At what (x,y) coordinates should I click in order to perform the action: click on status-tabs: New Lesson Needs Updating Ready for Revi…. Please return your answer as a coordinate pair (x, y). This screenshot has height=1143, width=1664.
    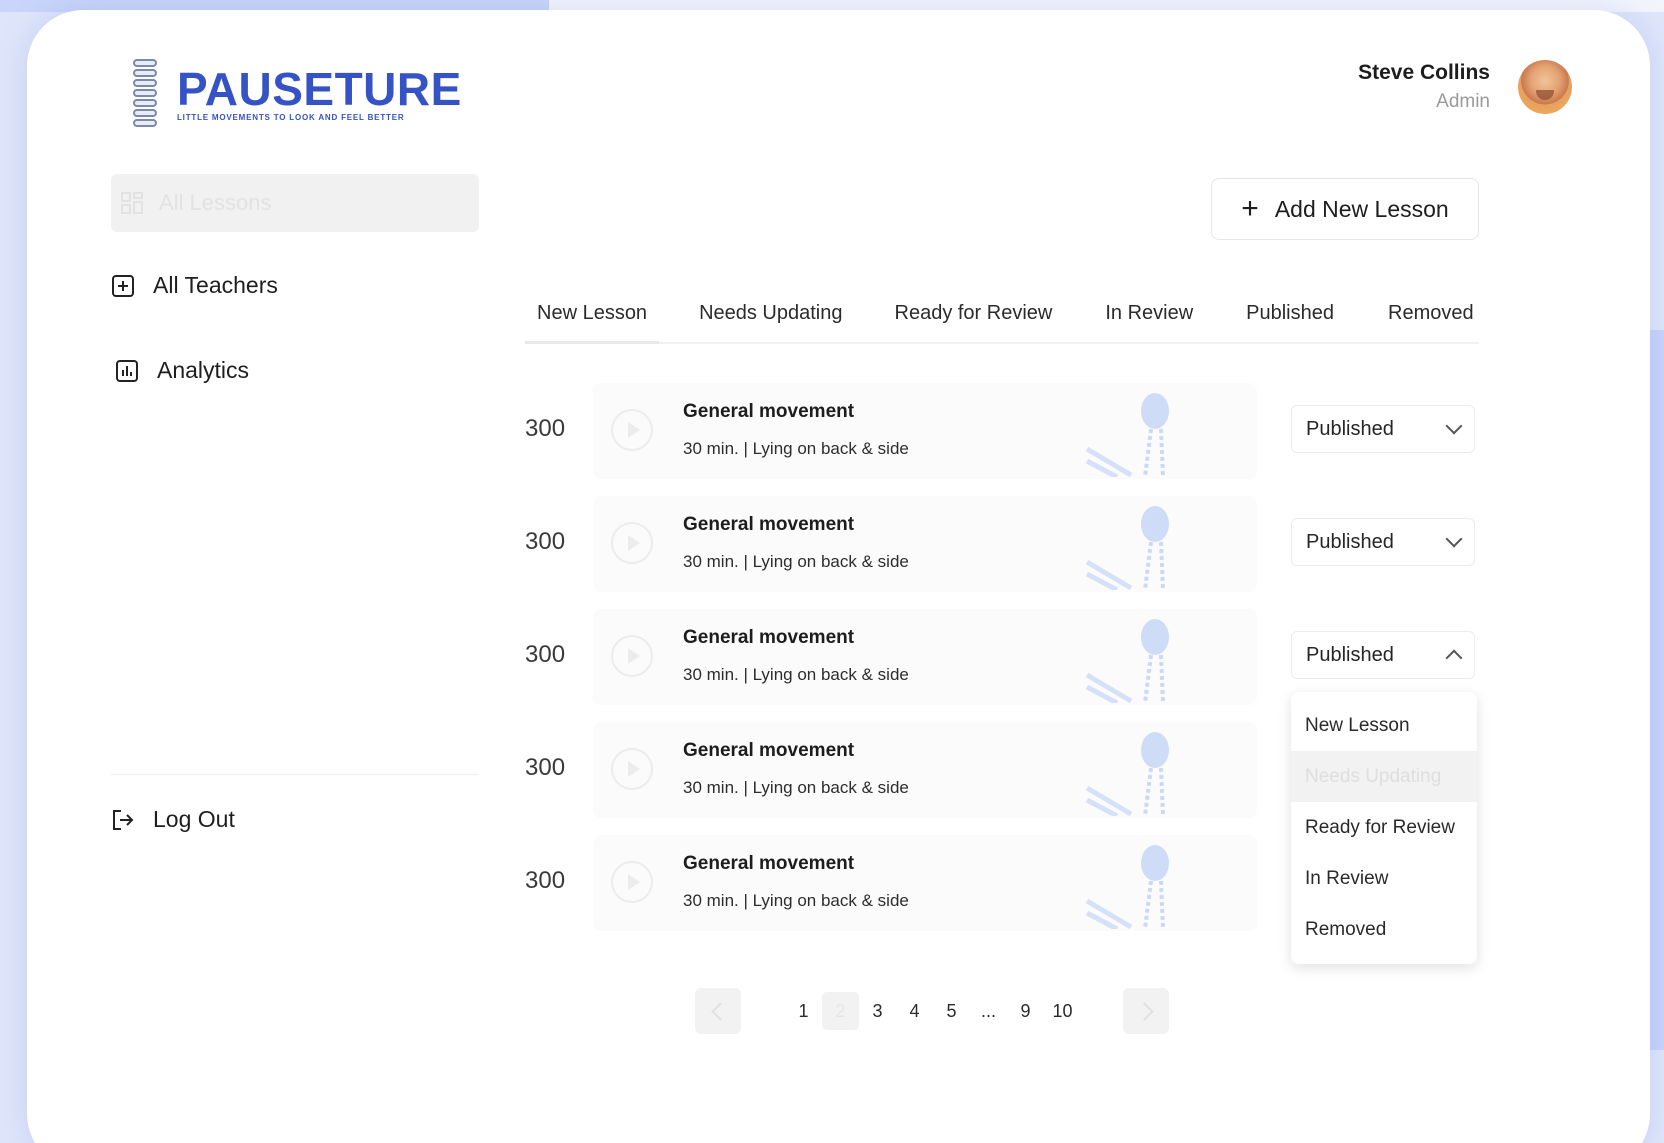
    Looking at the image, I should click on (1002, 320).